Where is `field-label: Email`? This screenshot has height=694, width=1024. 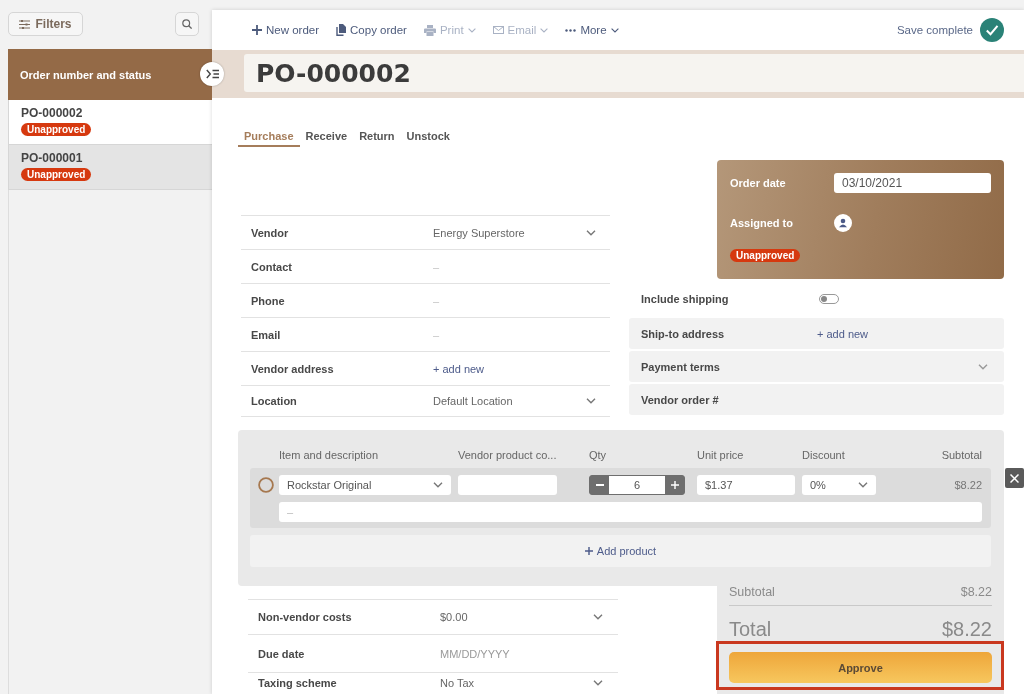 field-label: Email is located at coordinates (266, 334).